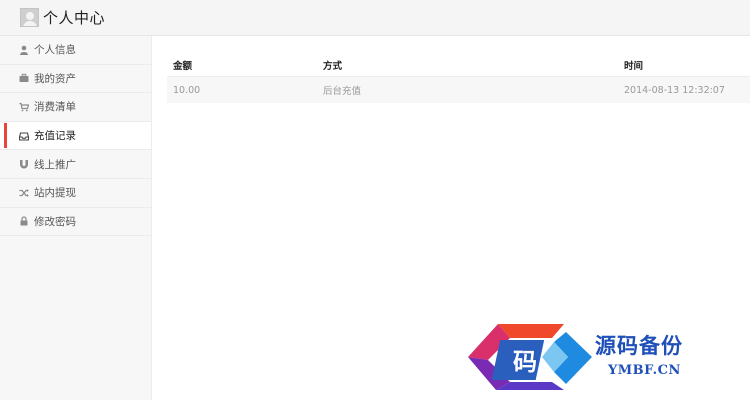 This screenshot has width=750, height=400. Describe the element at coordinates (458, 90) in the screenshot. I see `table-row: 10.00 后台充值 2014-08-13 12:32:07` at that location.